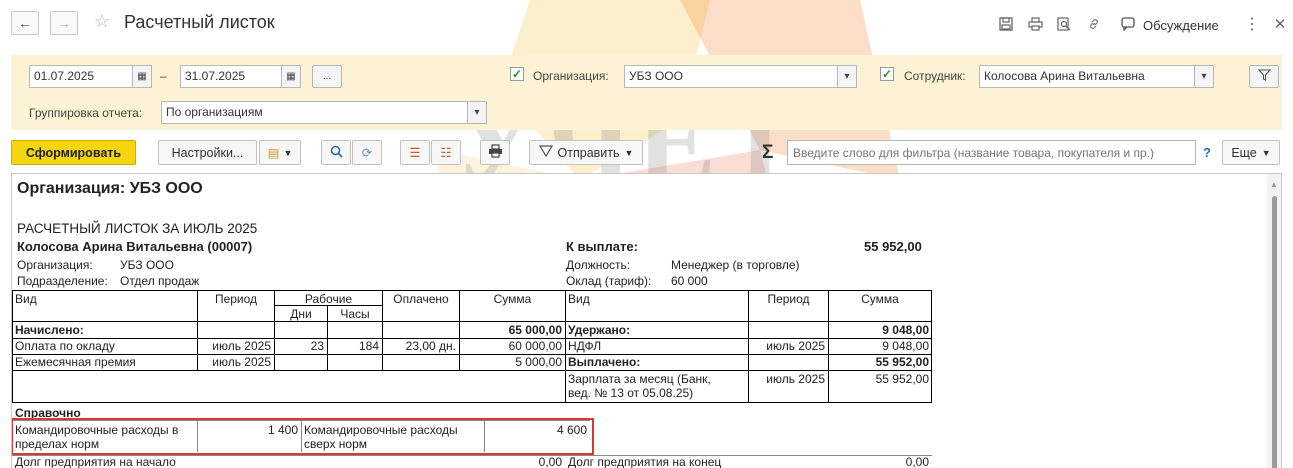 Image resolution: width=1293 pixels, height=468 pixels. I want to click on send-label: Отправить, so click(588, 152).